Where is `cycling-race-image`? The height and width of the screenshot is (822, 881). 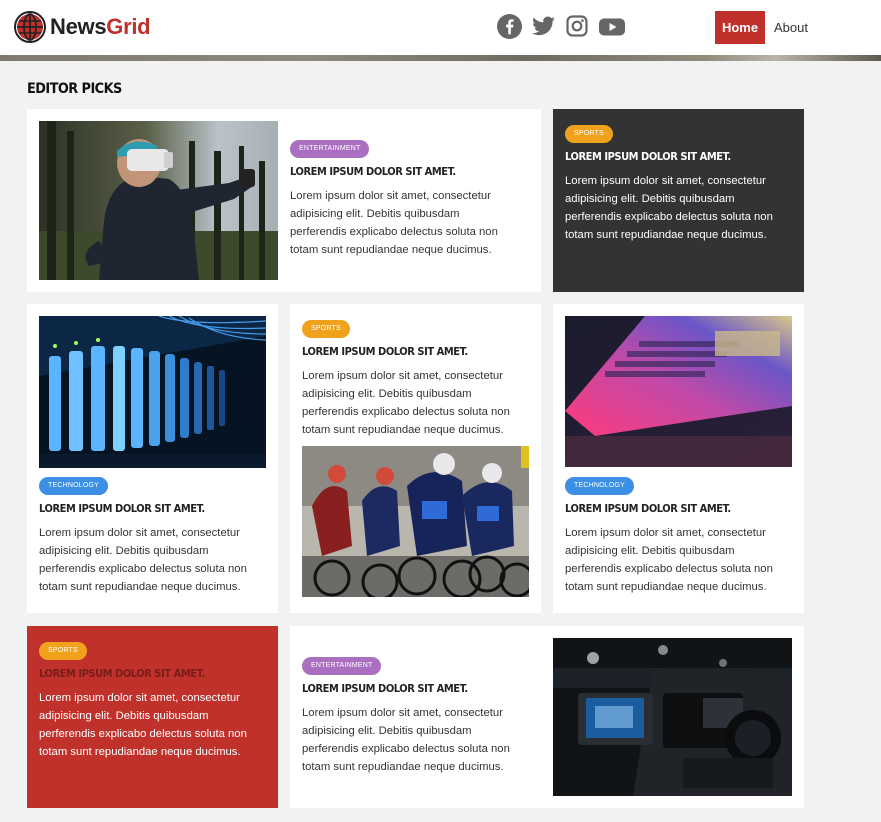
cycling-race-image is located at coordinates (415, 521).